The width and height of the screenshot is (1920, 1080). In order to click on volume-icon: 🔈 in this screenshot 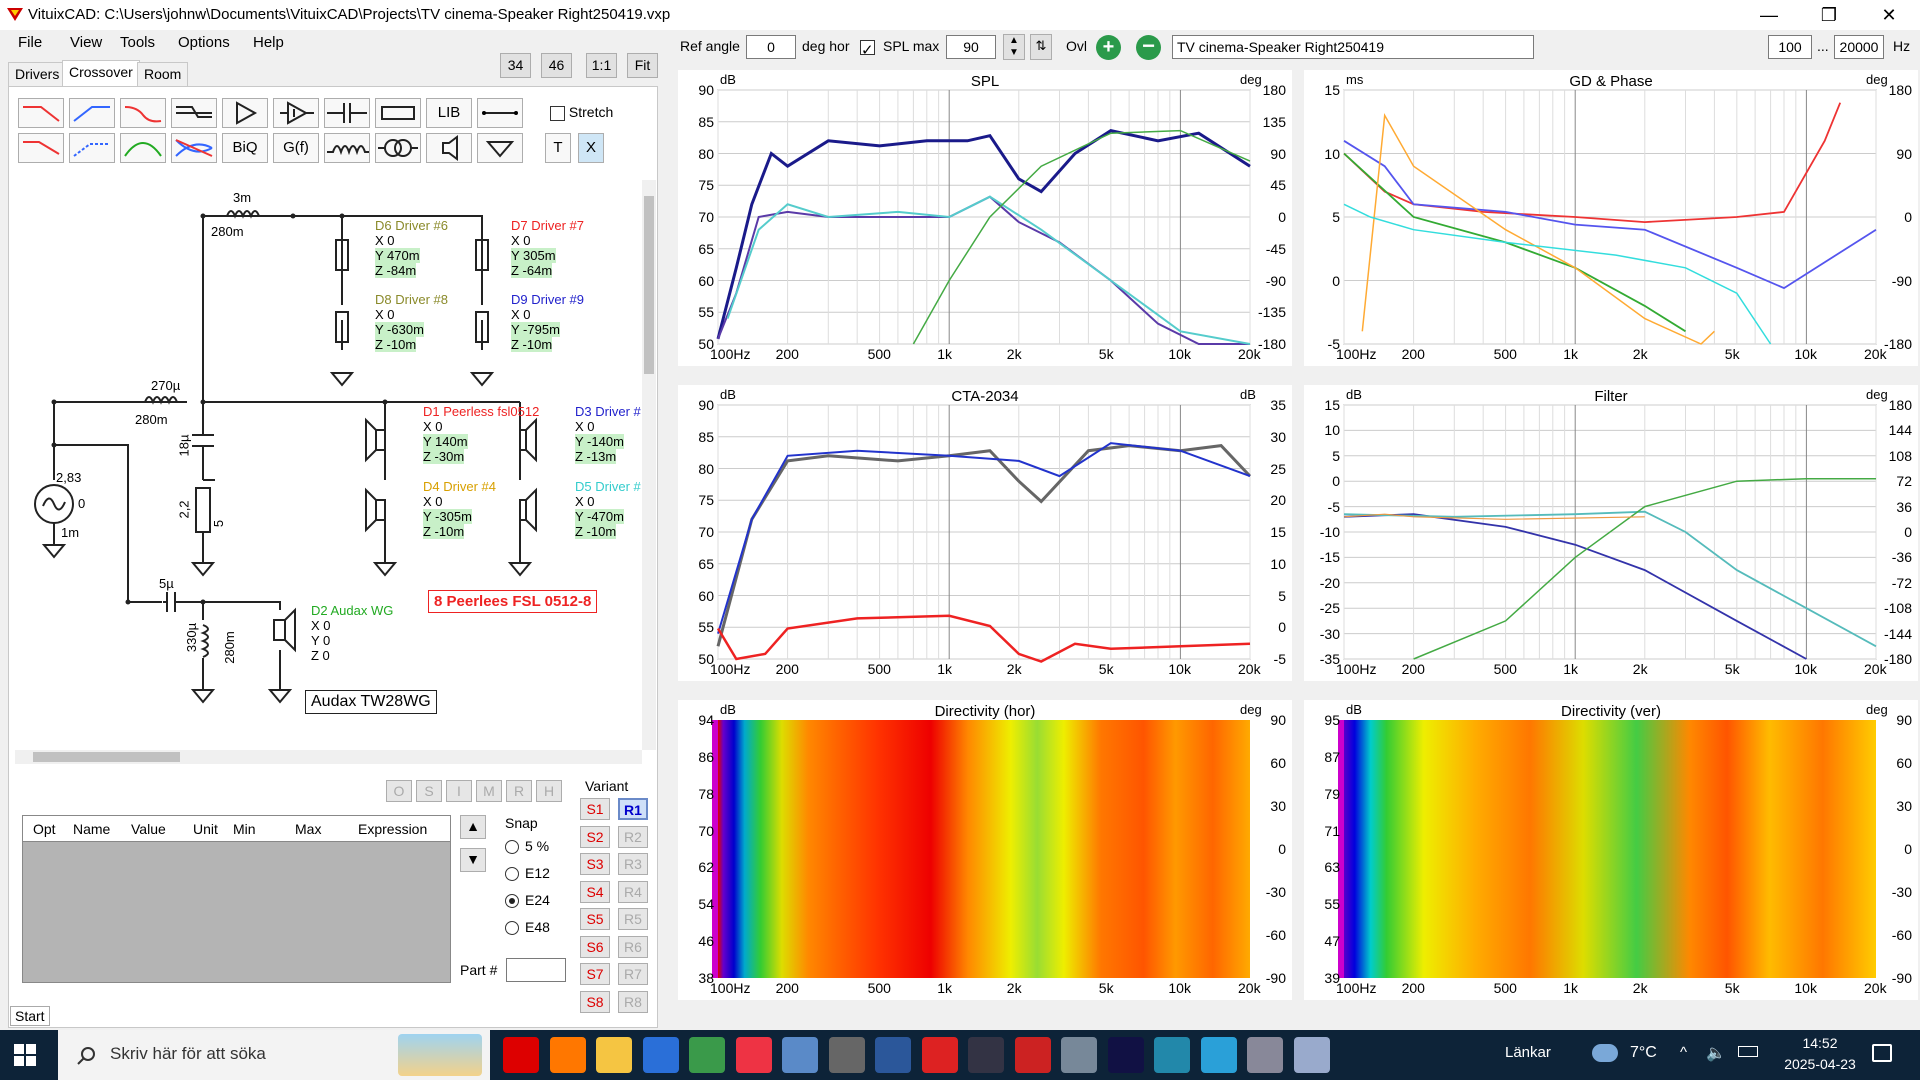, I will do `click(1716, 1053)`.